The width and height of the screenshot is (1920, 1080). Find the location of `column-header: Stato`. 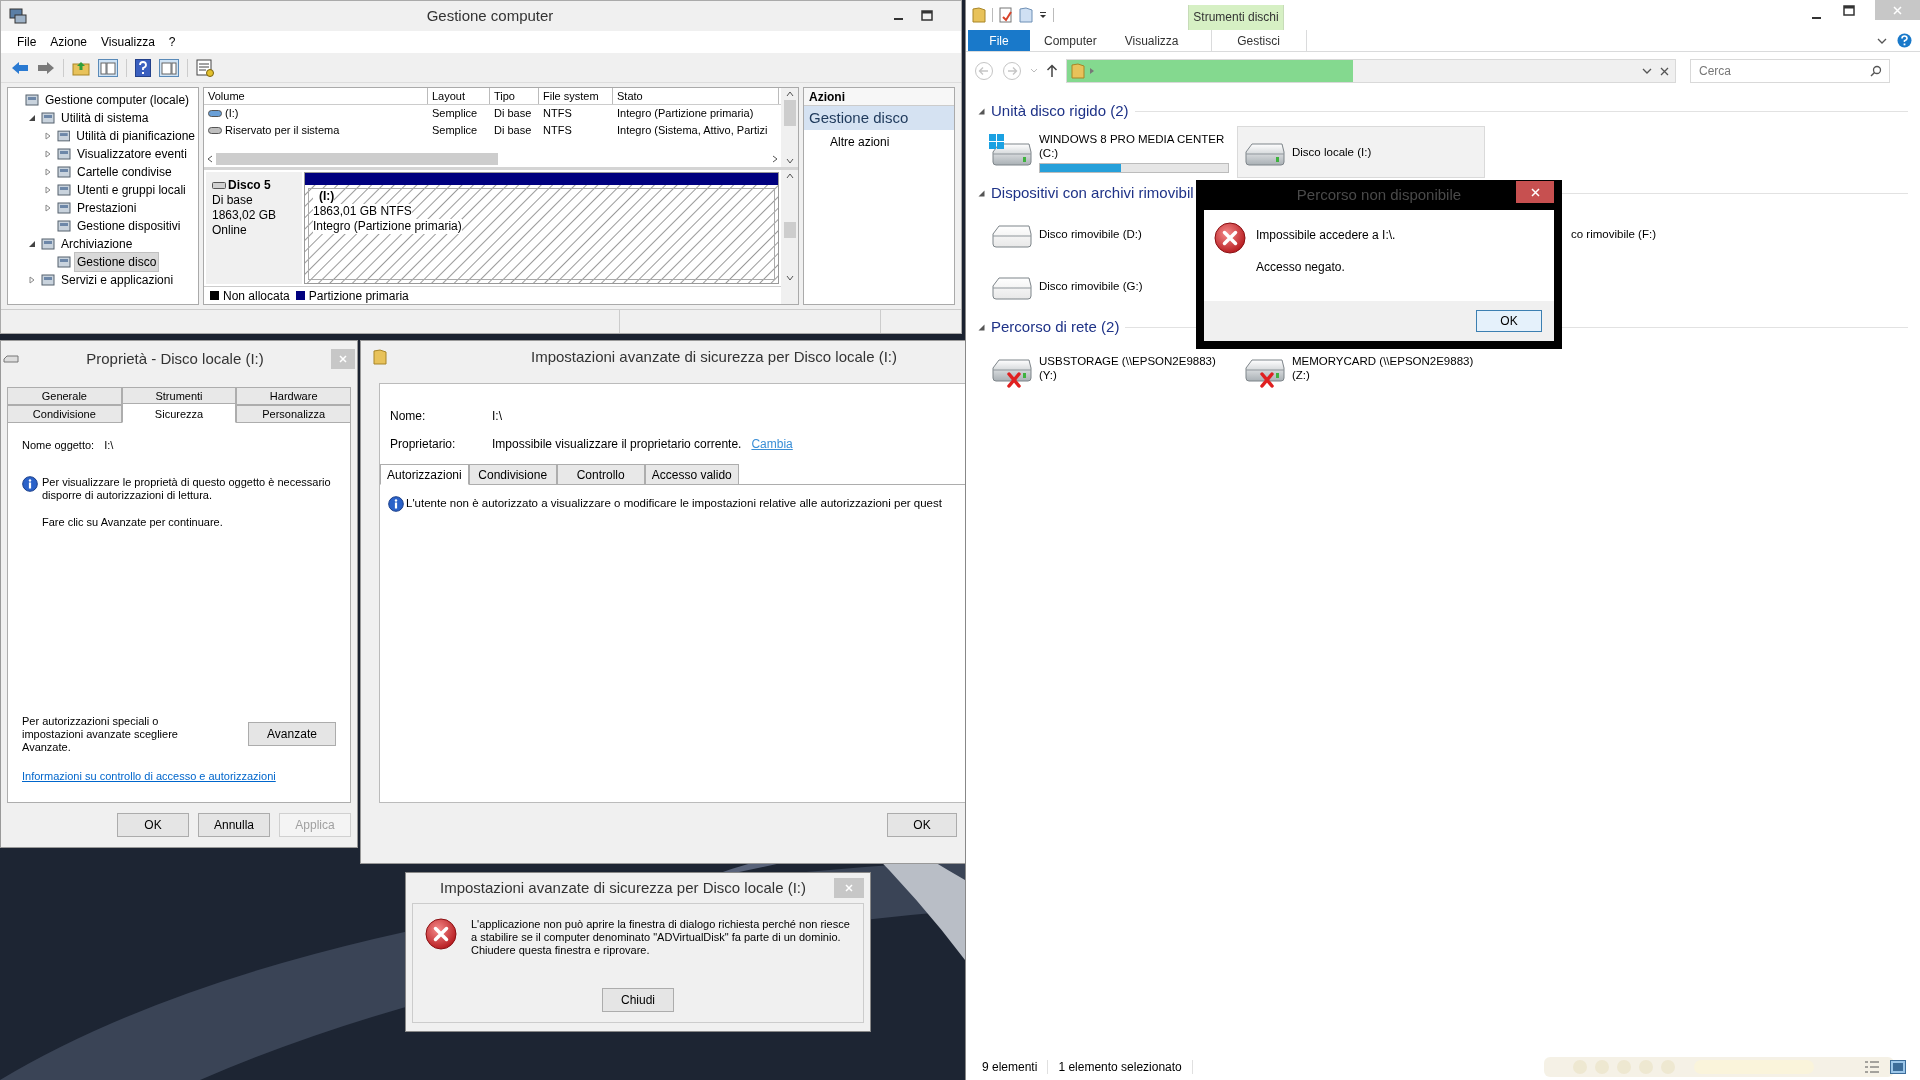

column-header: Stato is located at coordinates (696, 96).